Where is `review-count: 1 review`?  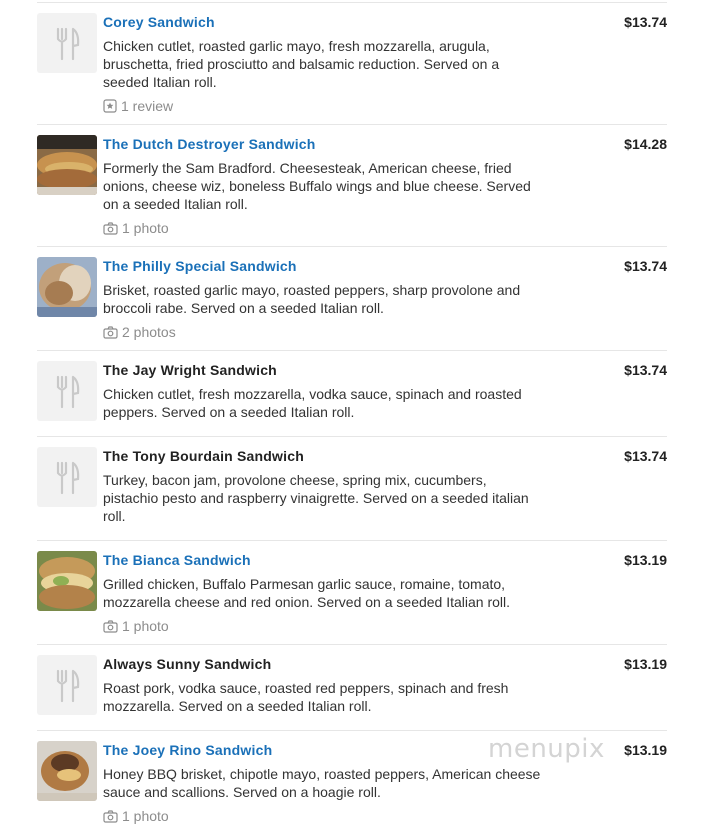
review-count: 1 review is located at coordinates (147, 106).